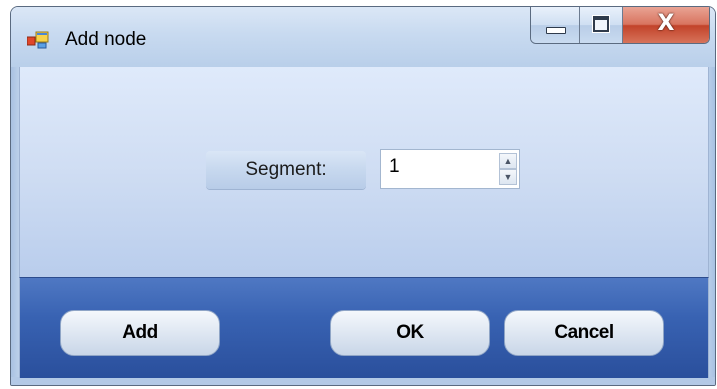 The height and width of the screenshot is (389, 717). I want to click on chevron-down-icon: ▼, so click(508, 177).